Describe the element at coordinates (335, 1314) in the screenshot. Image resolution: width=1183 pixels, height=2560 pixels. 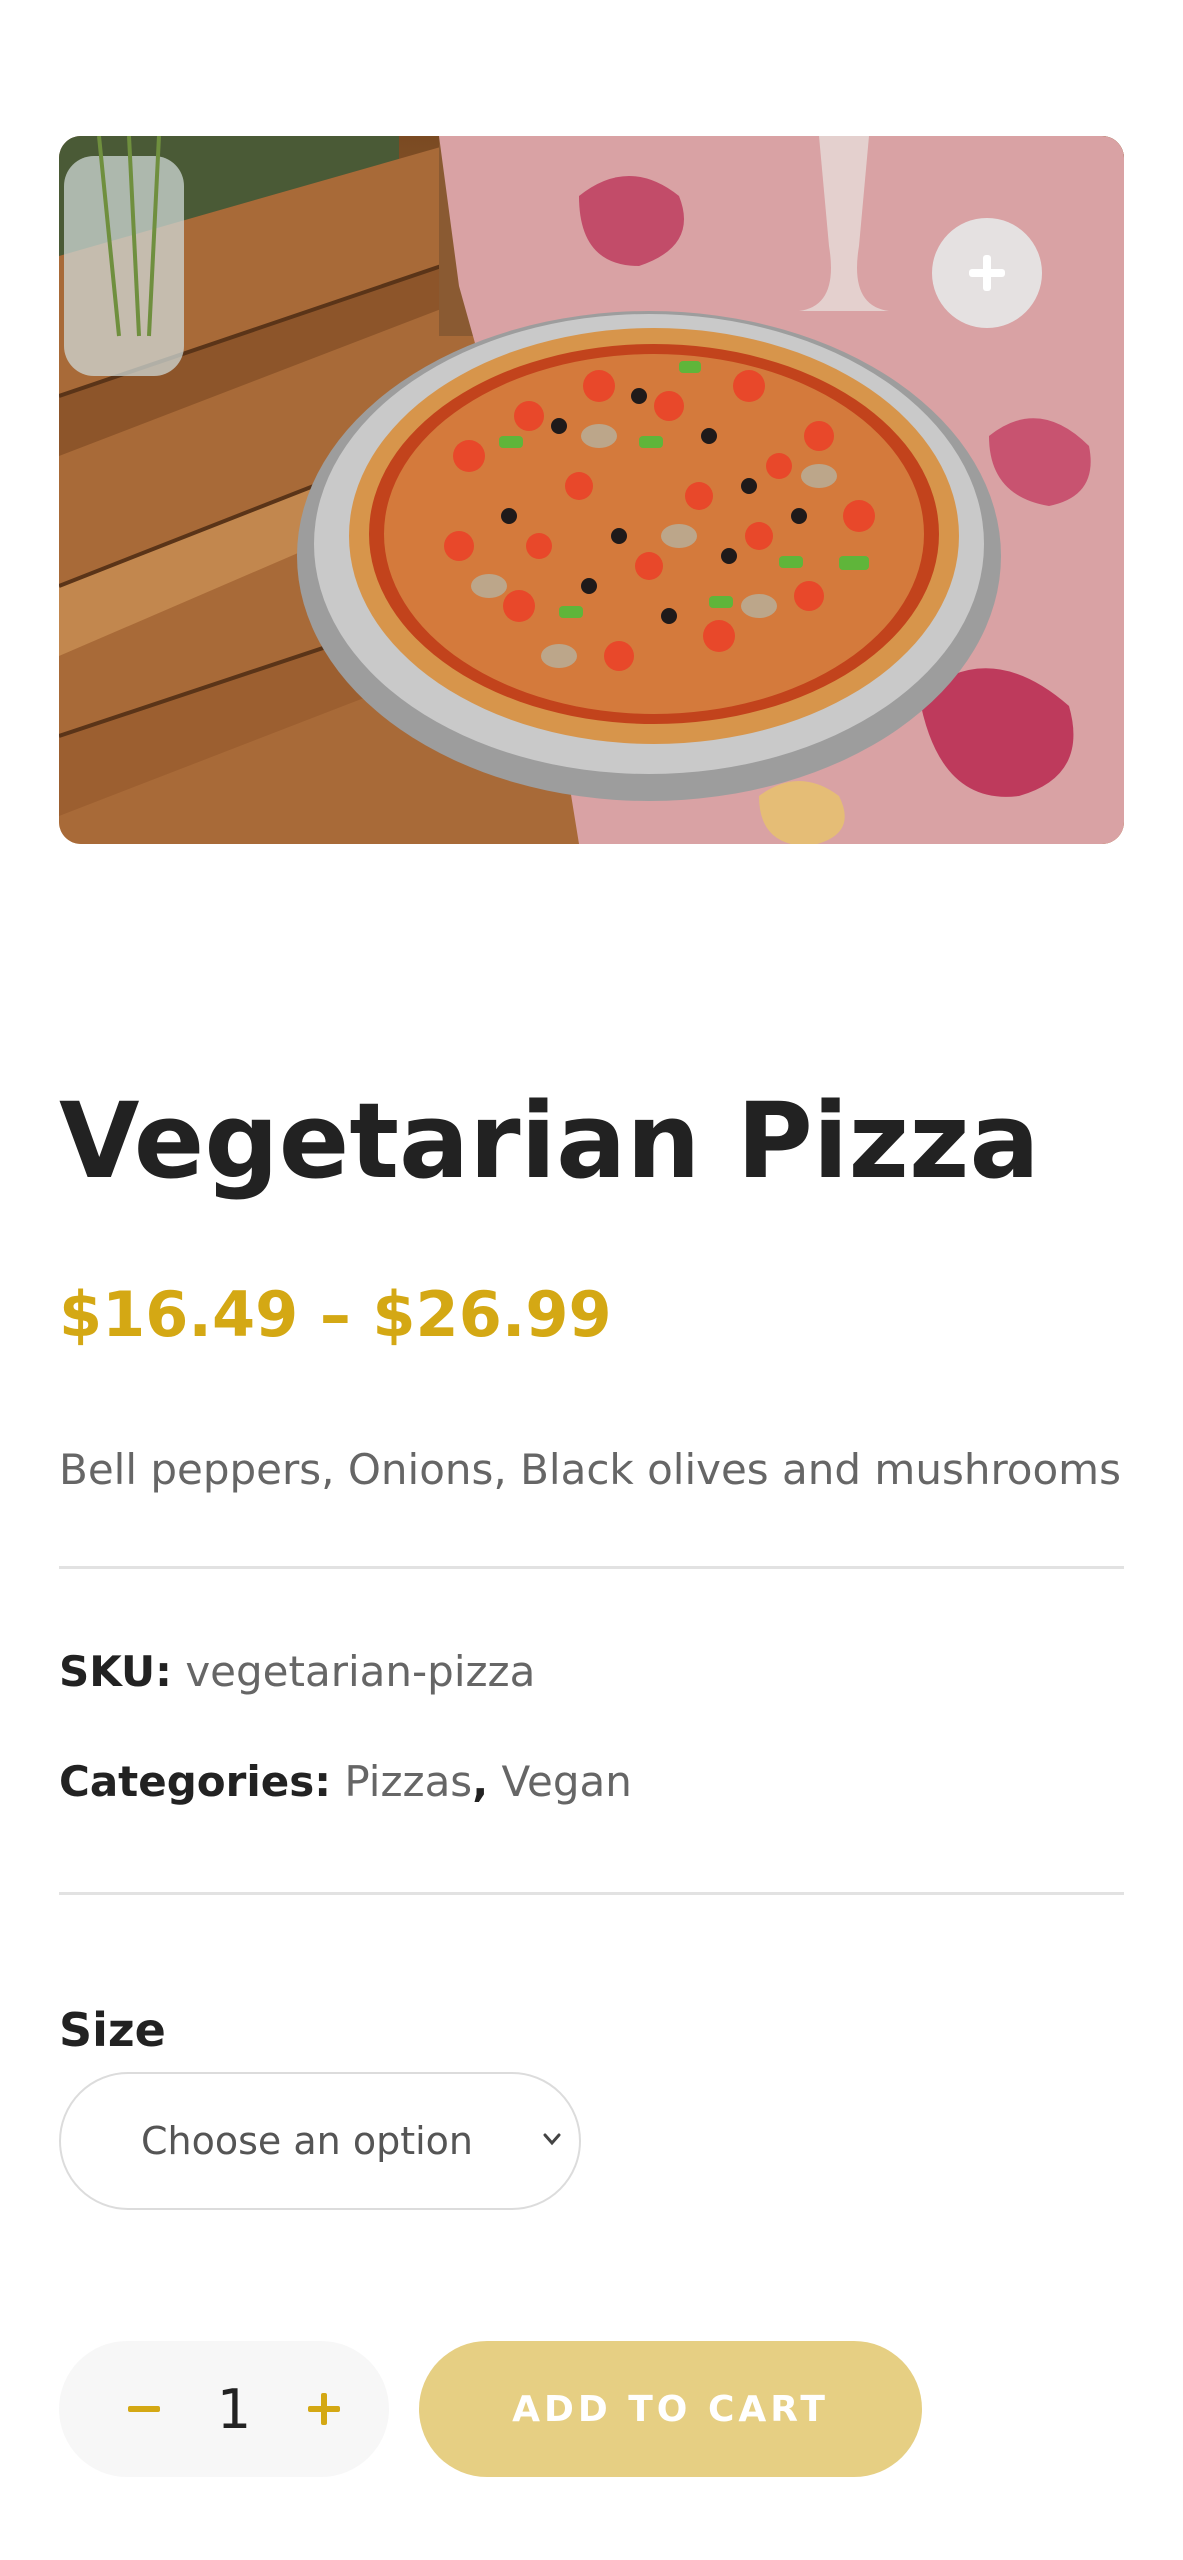
I see `product-price: $16.49 – $26.99` at that location.